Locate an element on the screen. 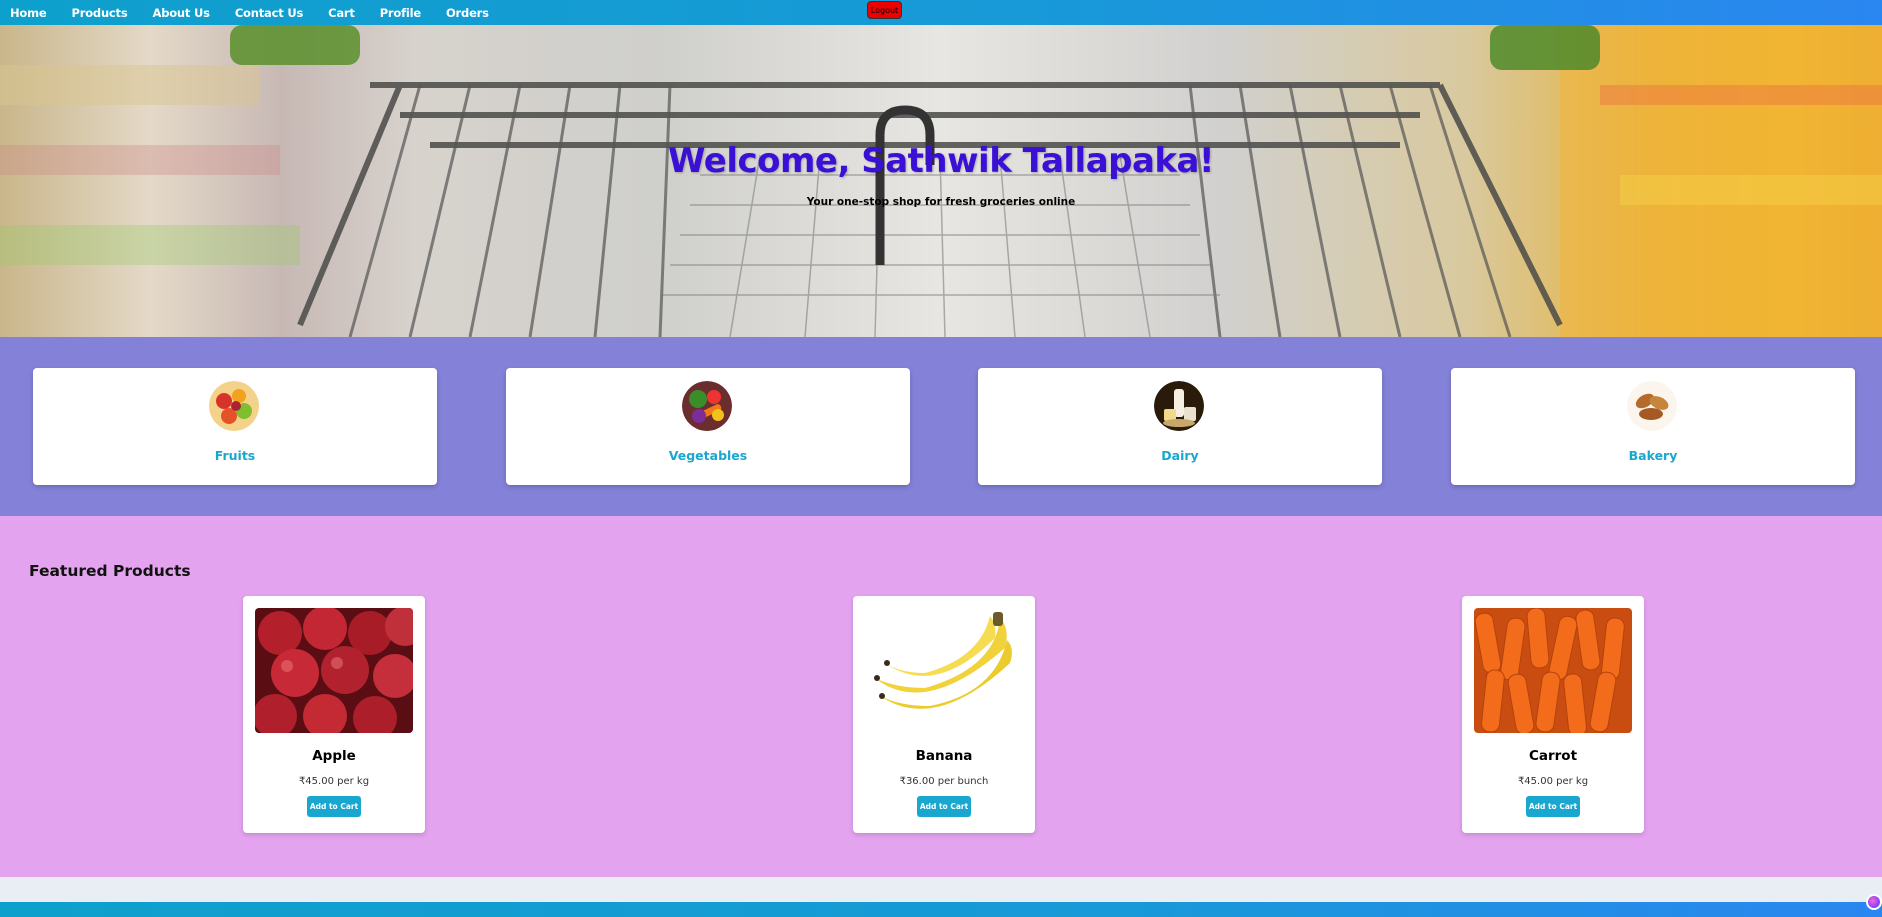 The image size is (1882, 917). vegetables-icon is located at coordinates (707, 406).